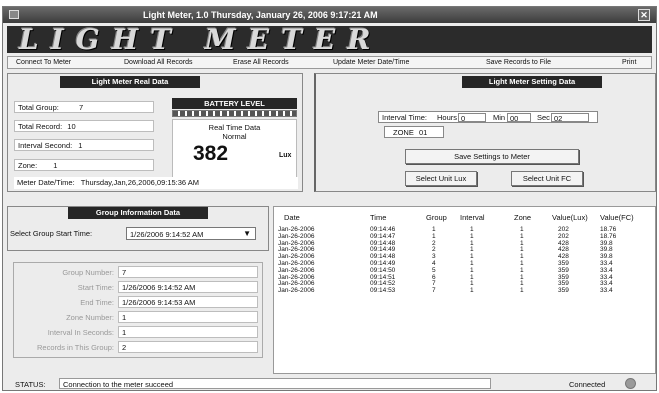 This screenshot has height=393, width=659. I want to click on min-input: 00, so click(519, 118).